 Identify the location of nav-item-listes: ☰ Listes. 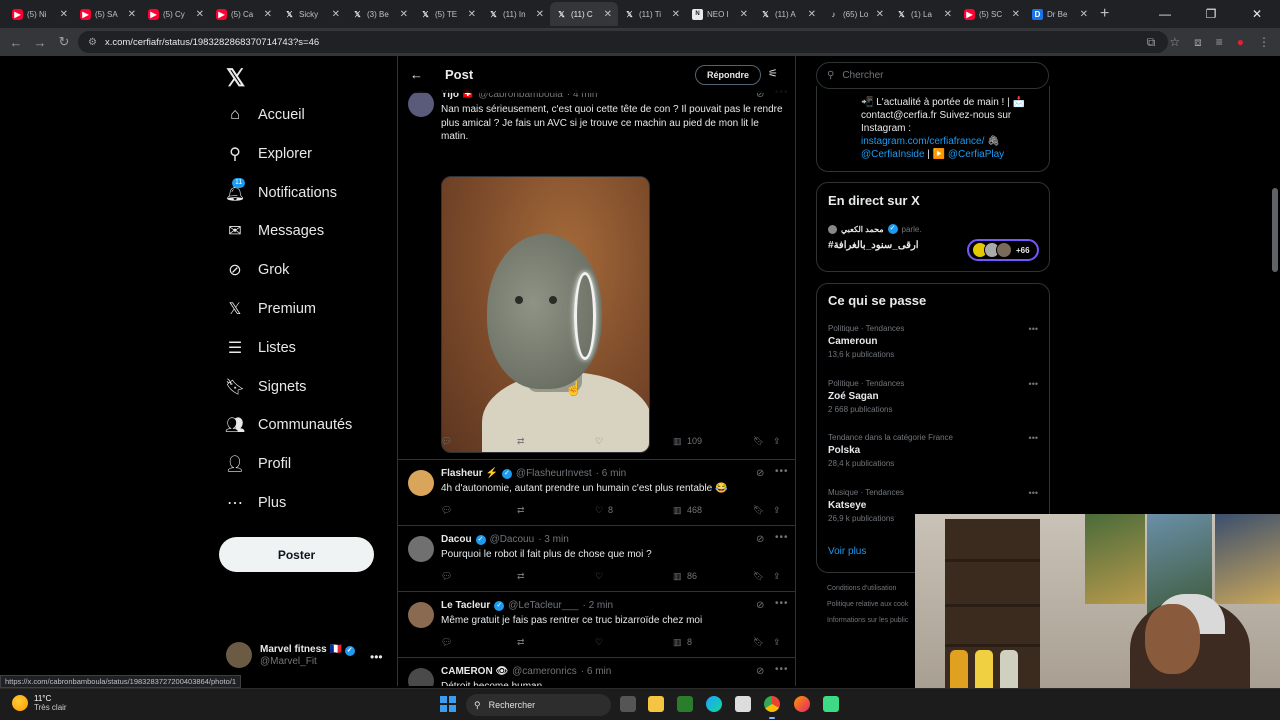
(261, 348).